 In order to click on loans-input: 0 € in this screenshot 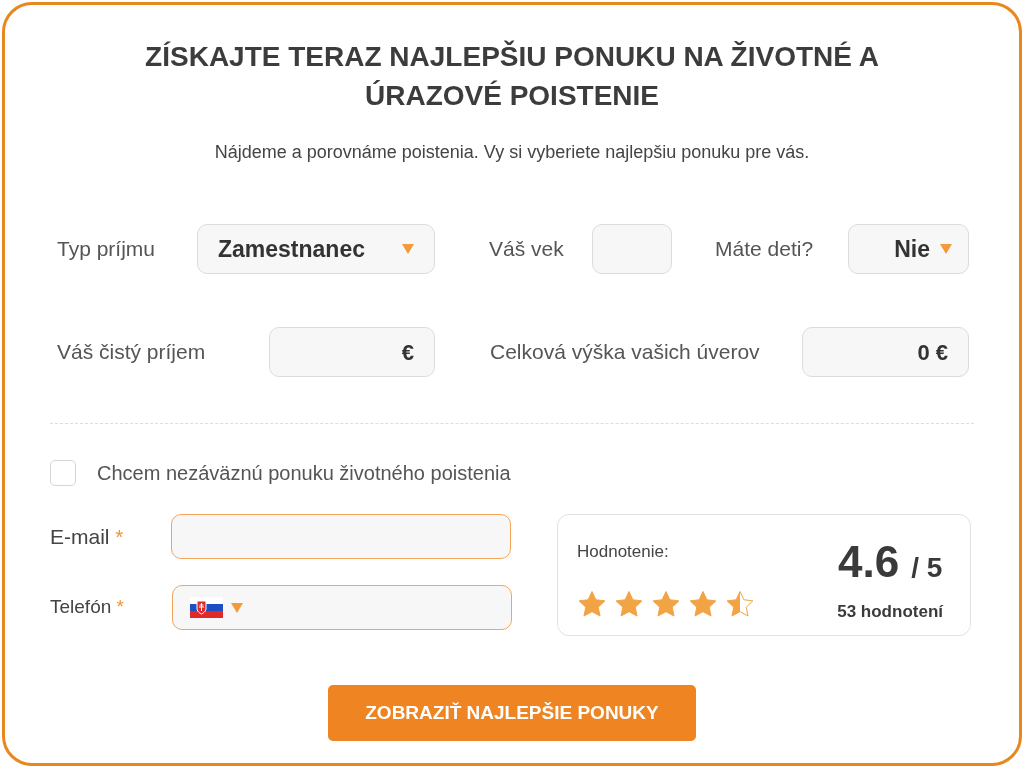, I will do `click(885, 352)`.